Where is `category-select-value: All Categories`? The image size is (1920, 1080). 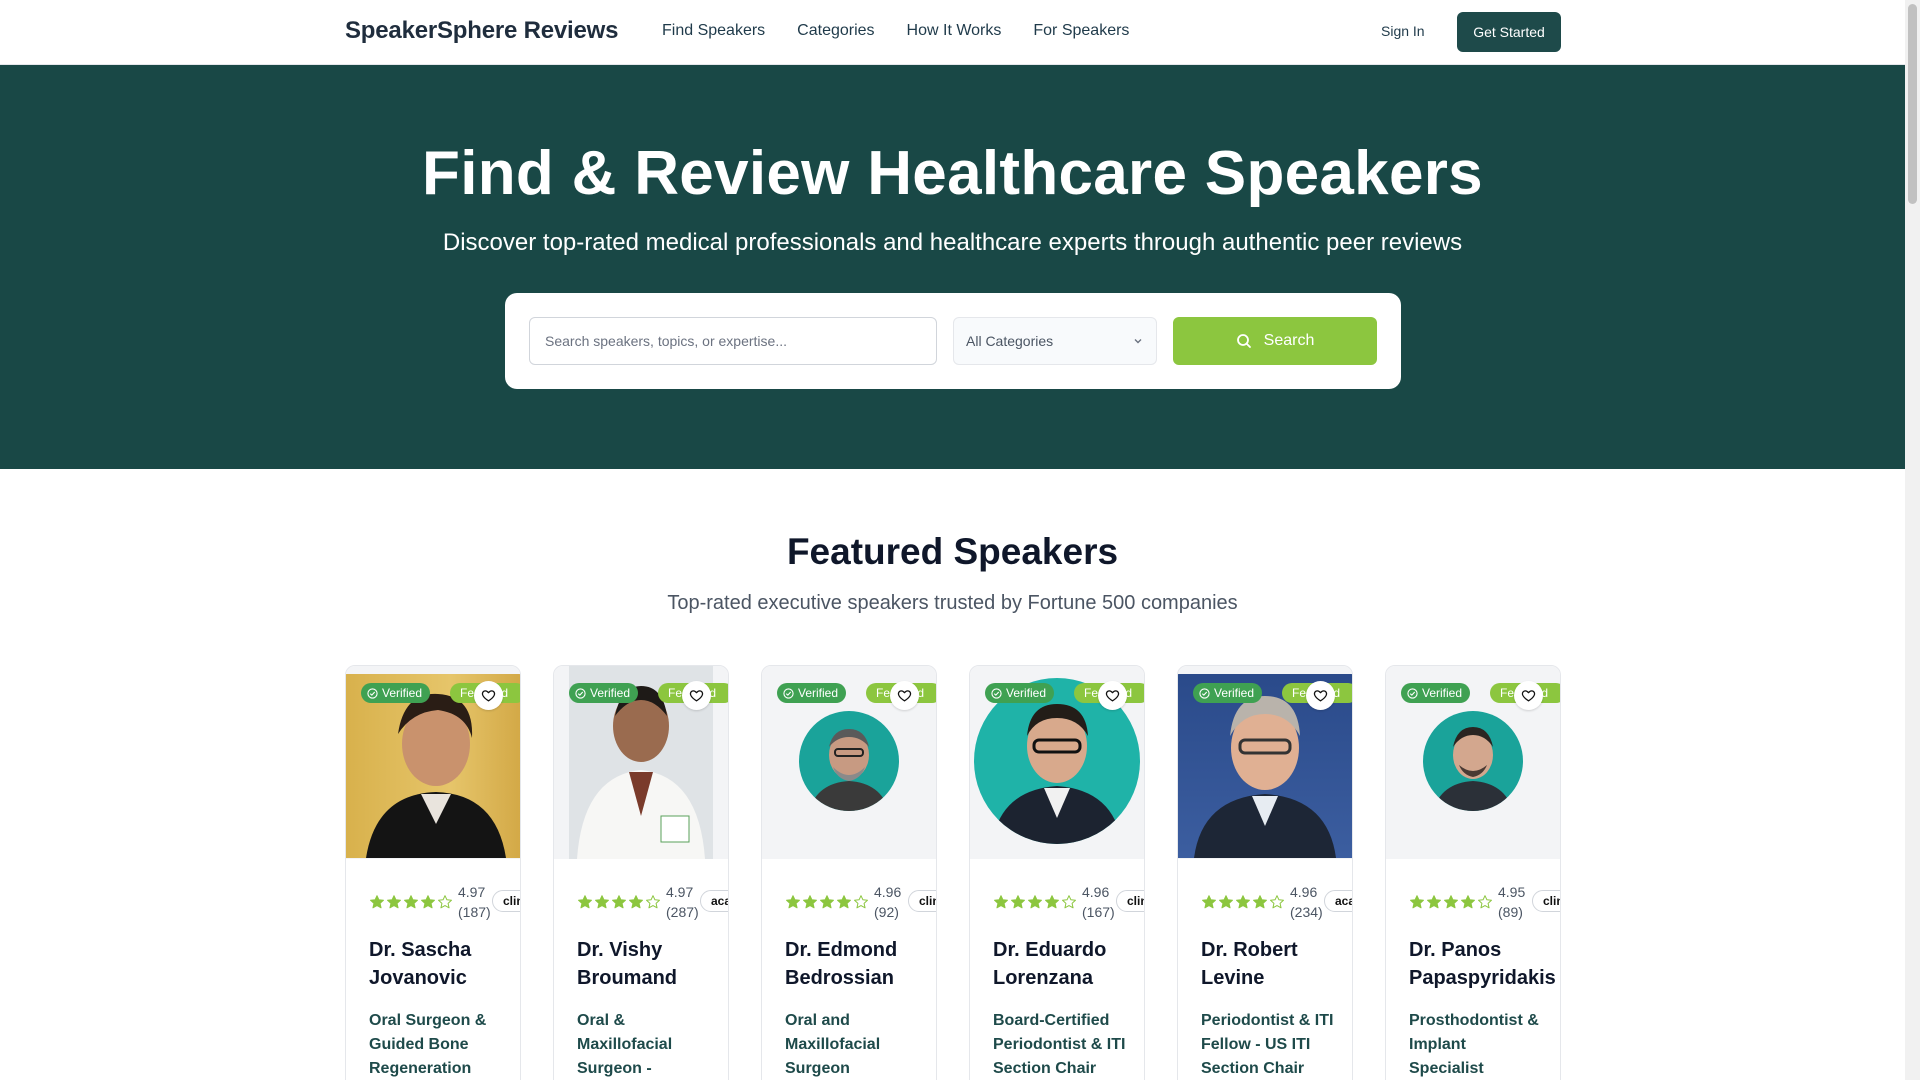
category-select-value: All Categories is located at coordinates (1010, 341).